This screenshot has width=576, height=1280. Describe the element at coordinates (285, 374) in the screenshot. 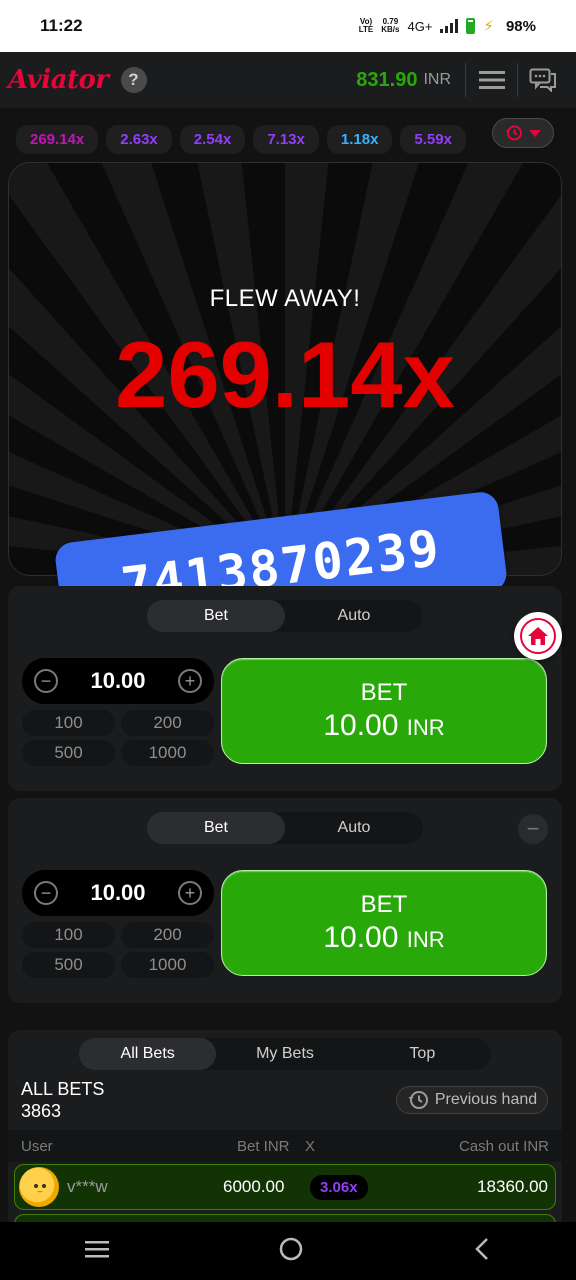

I see `crash-multiplier: 269.14x` at that location.